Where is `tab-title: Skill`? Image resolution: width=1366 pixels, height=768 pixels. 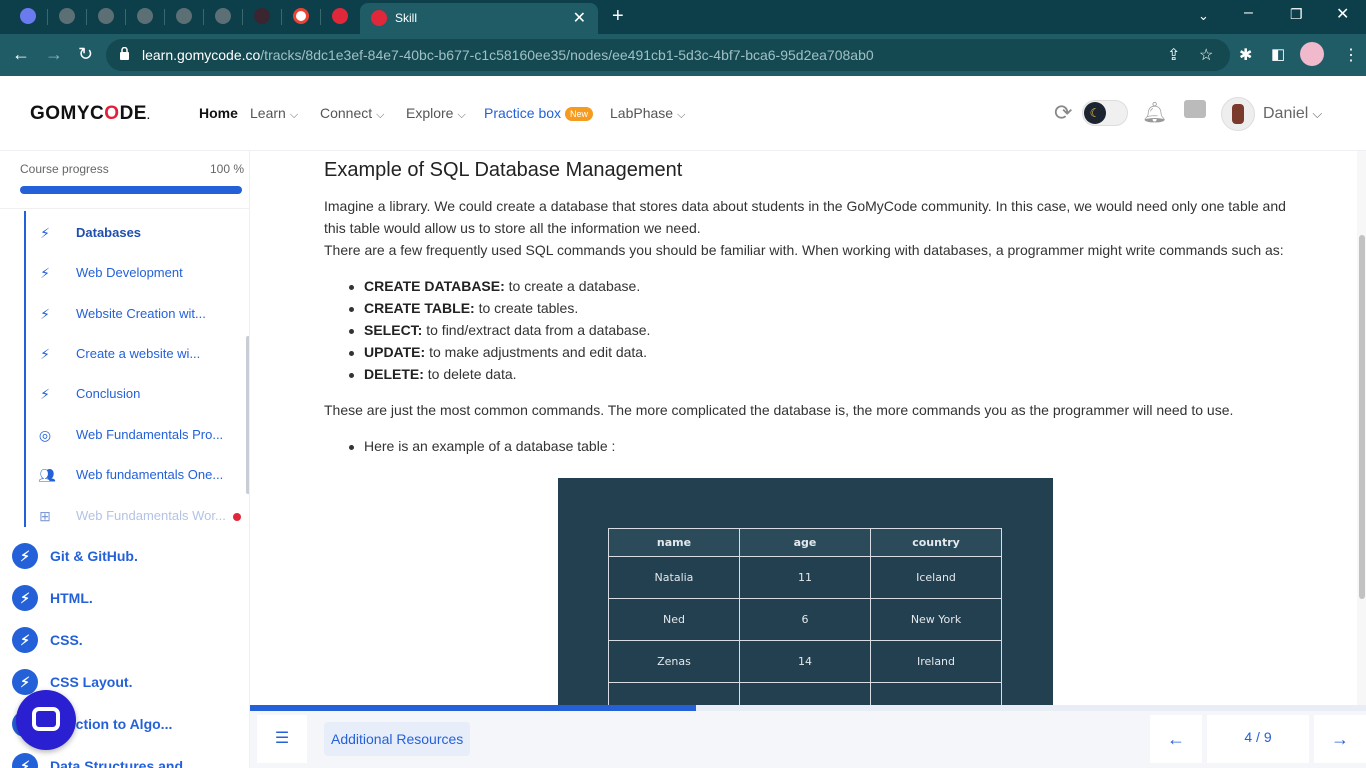
tab-title: Skill is located at coordinates (406, 18).